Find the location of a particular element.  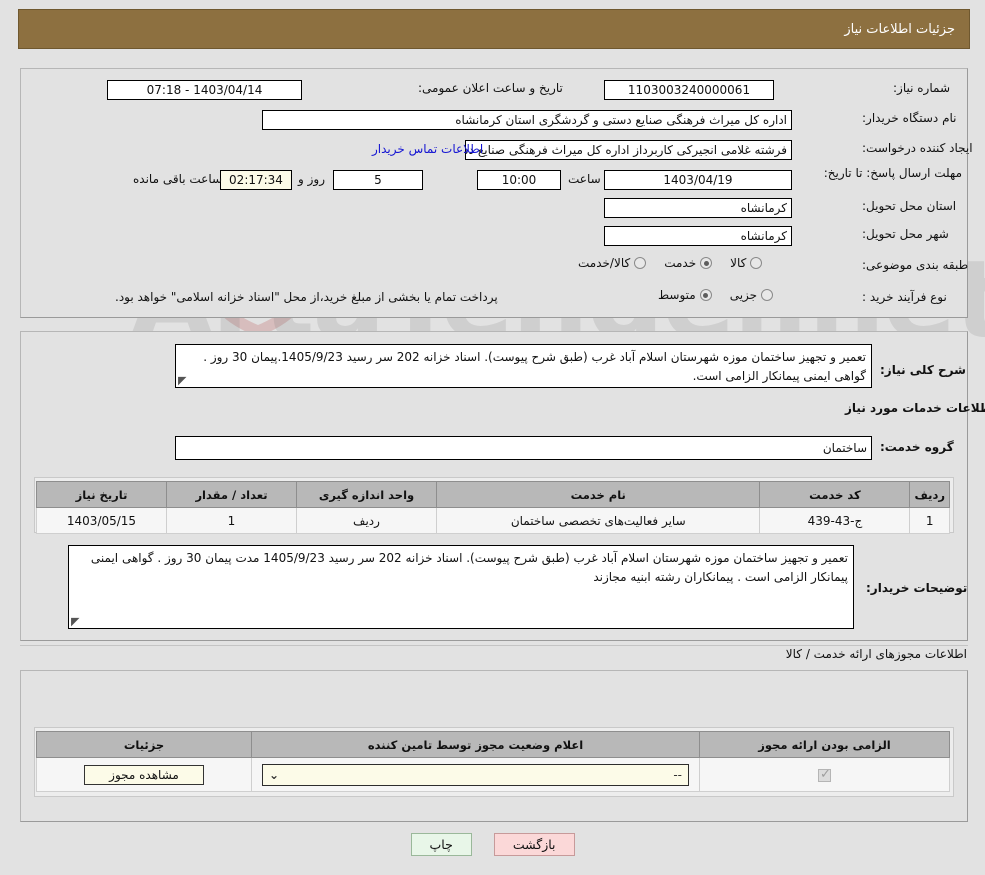

deadline-label: مهلت ارسال پاسخ: تا تاریخ: is located at coordinates (892, 173).